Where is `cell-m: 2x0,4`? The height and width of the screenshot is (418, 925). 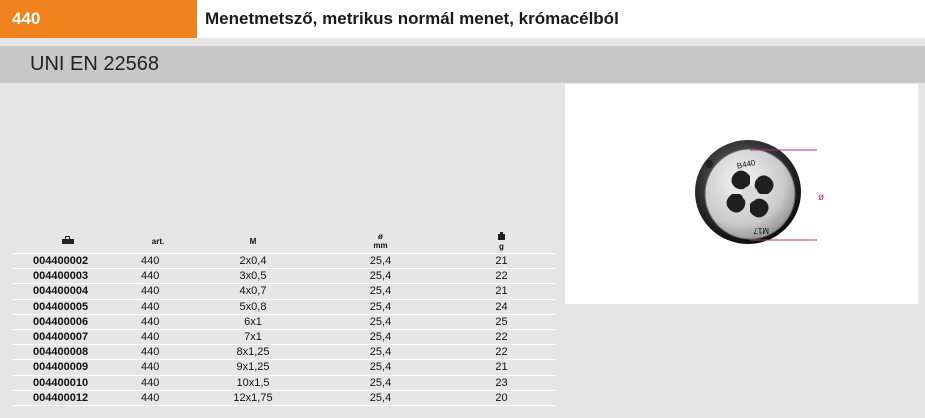 cell-m: 2x0,4 is located at coordinates (253, 261).